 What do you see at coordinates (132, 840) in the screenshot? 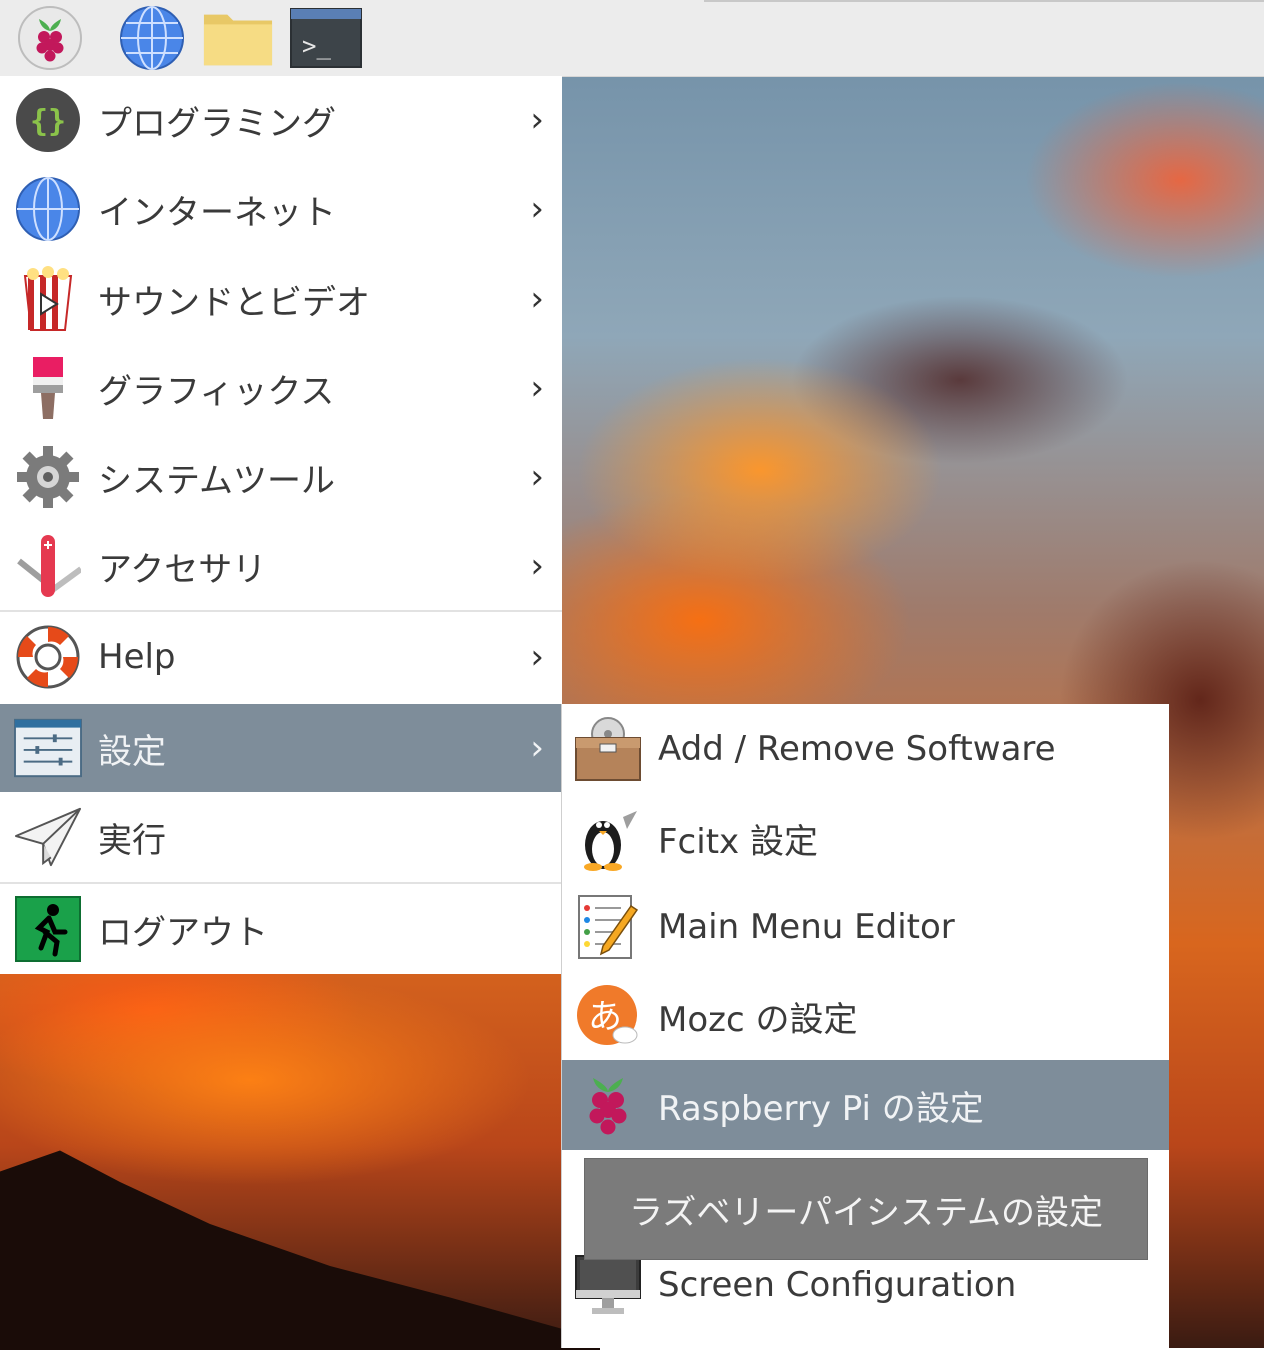
I see `menu-item-label: 実行` at bounding box center [132, 840].